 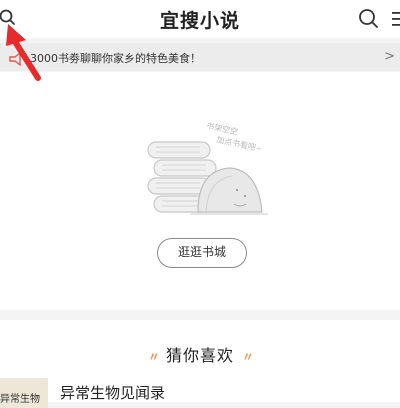 I want to click on chevron-right-icon: >, so click(x=389, y=56).